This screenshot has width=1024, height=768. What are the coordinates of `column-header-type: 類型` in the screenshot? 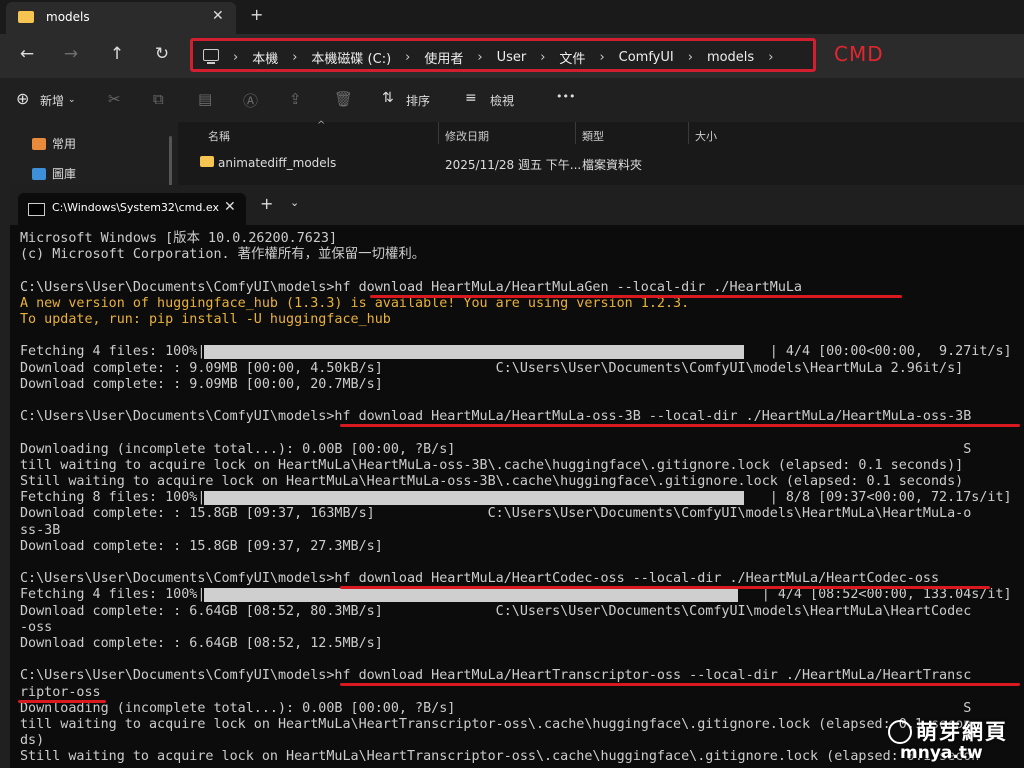 It's located at (593, 136).